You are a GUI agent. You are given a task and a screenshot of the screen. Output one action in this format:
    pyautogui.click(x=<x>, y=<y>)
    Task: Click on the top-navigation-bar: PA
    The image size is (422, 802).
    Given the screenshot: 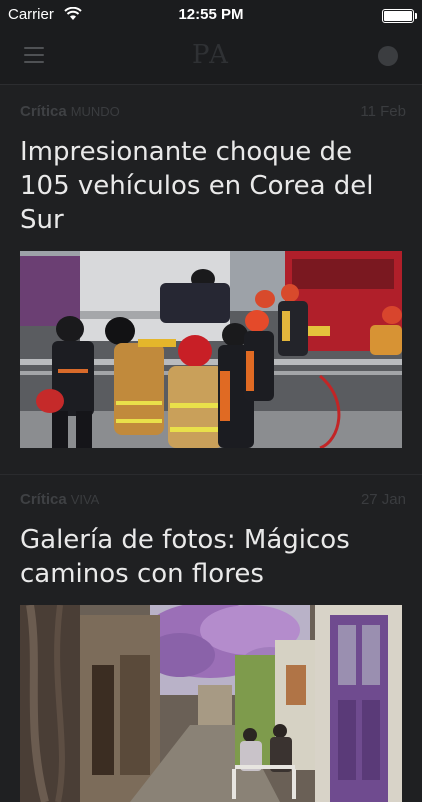 What is the action you would take?
    pyautogui.click(x=211, y=57)
    